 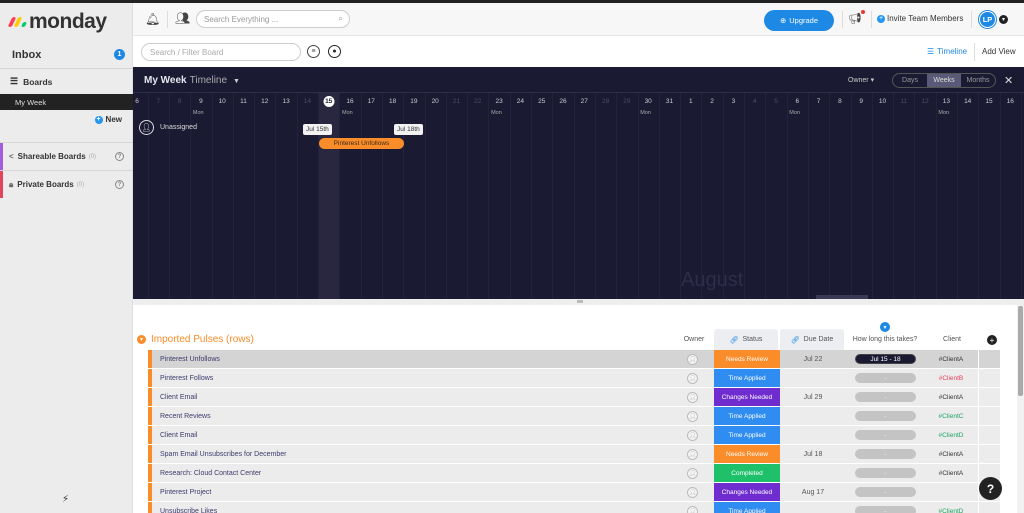 What do you see at coordinates (66, 81) in the screenshot?
I see `sidebar-boards-header: ☰ Boards` at bounding box center [66, 81].